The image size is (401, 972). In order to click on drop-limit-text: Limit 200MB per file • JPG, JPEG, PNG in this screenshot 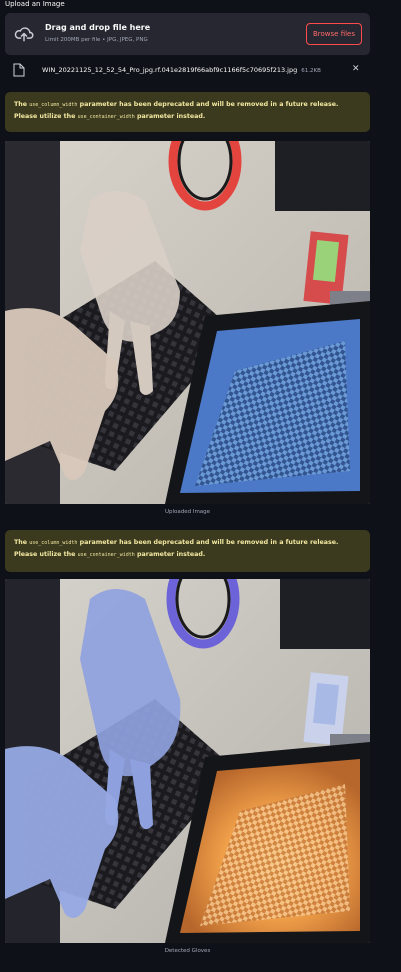, I will do `click(96, 40)`.